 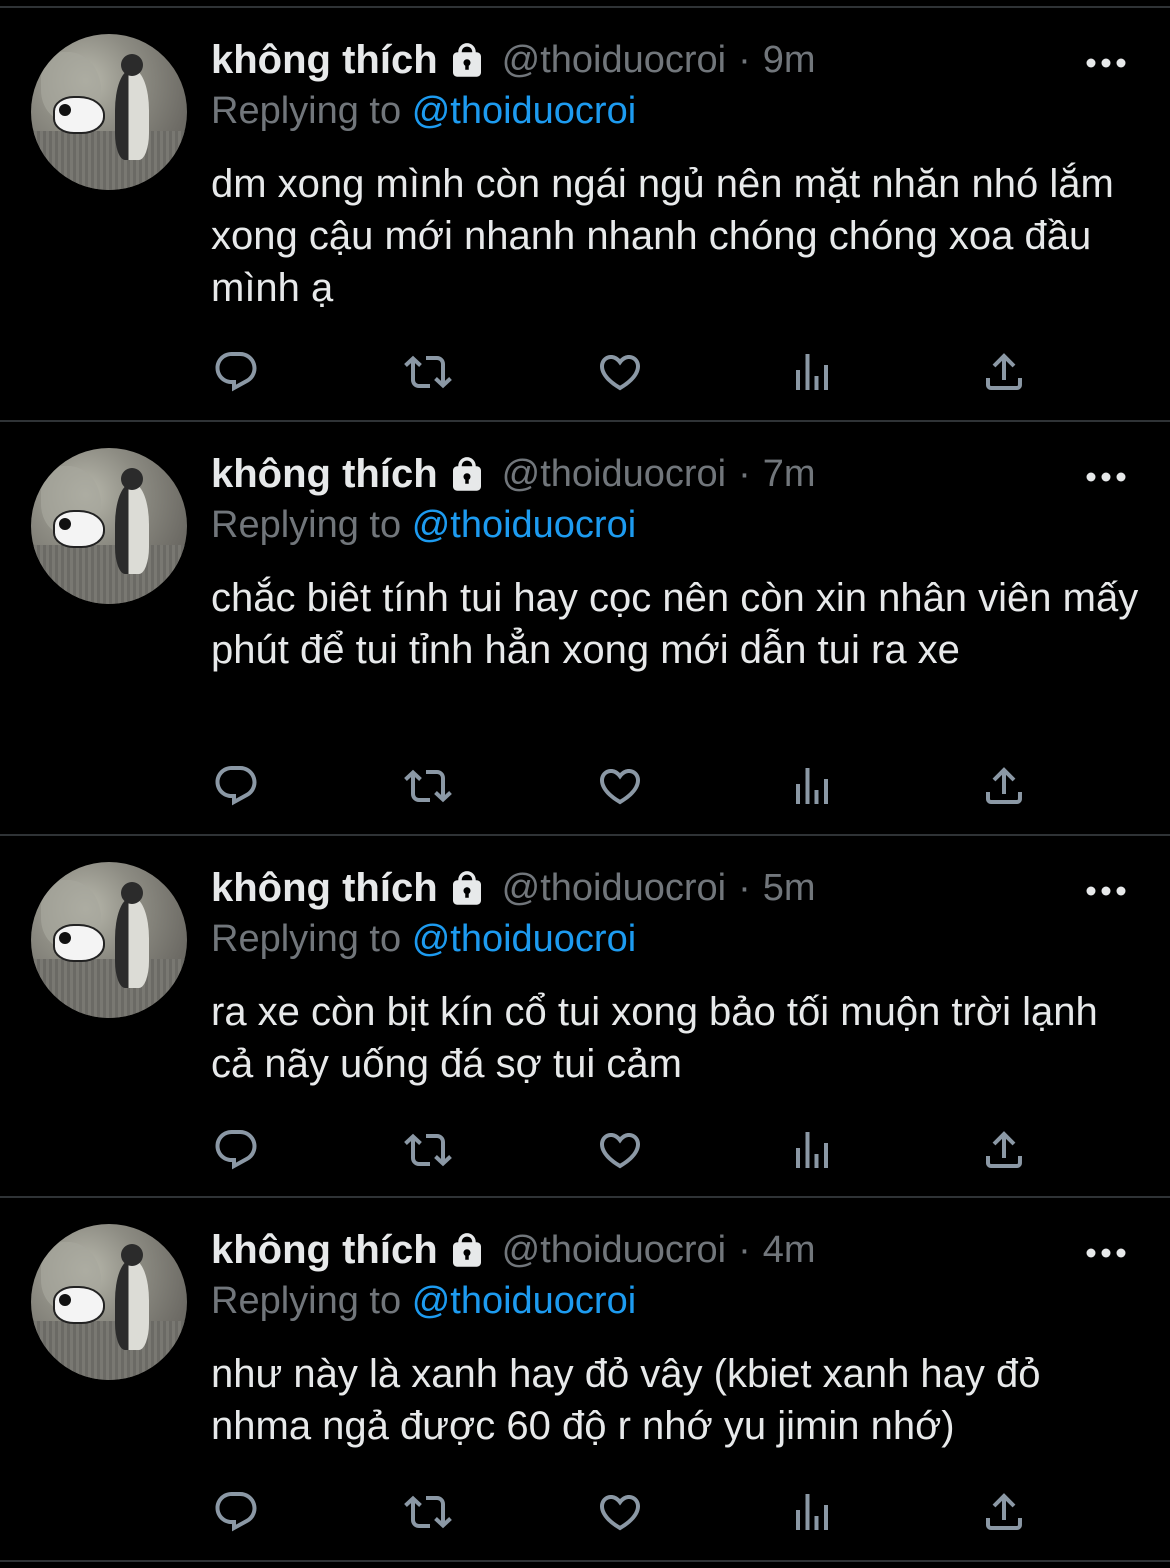 I want to click on timestamp: 4m, so click(x=789, y=1250).